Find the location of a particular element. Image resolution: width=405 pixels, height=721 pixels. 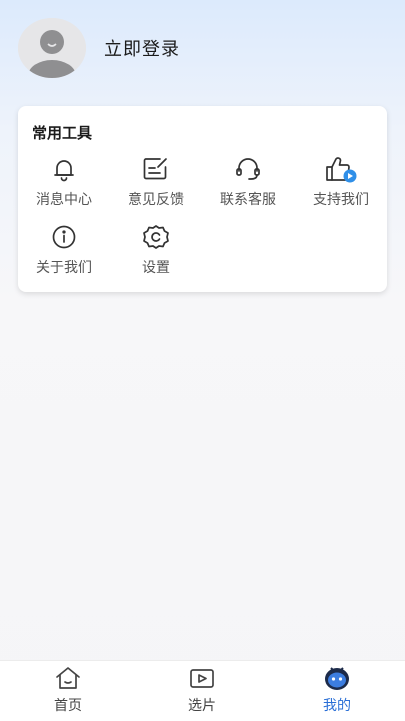

tool-message-center: 消息中心 is located at coordinates (64, 182).